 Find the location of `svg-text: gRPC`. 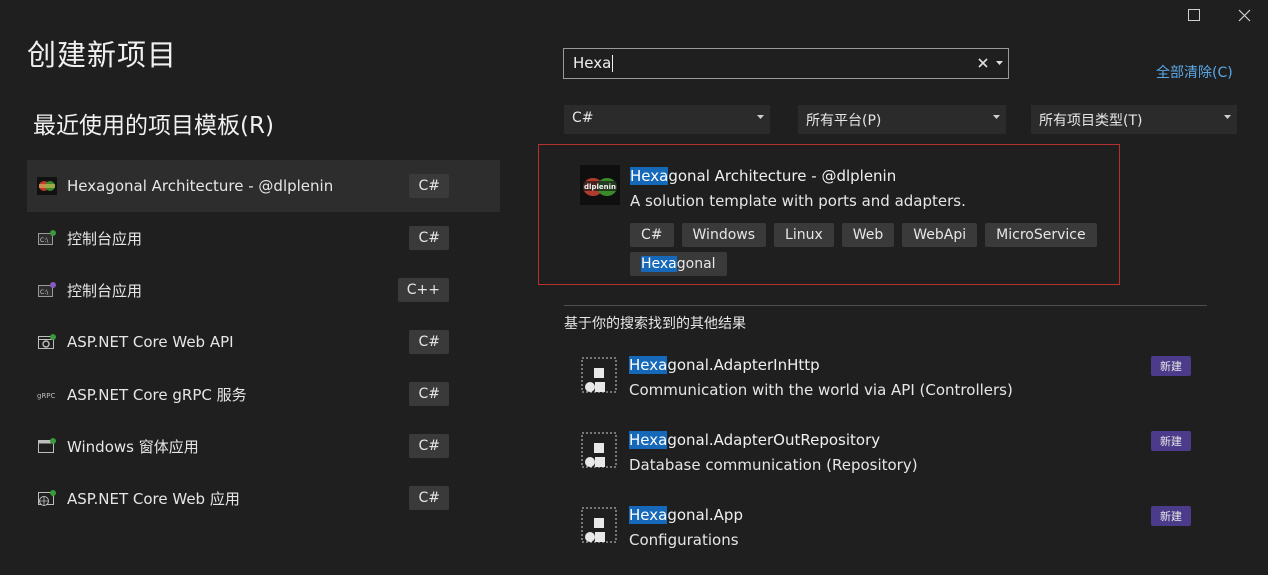

svg-text: gRPC is located at coordinates (46, 396).